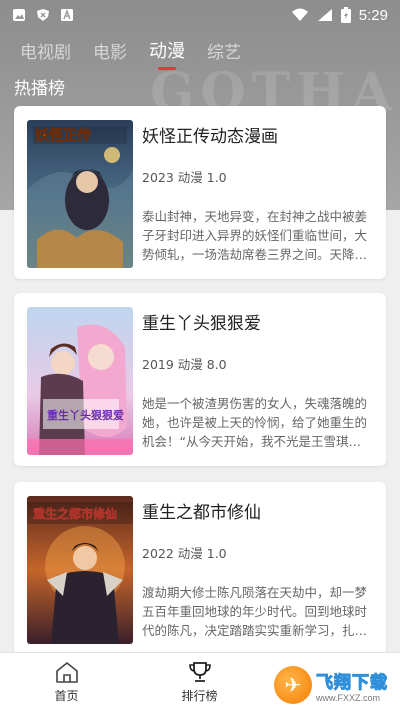 This screenshot has width=400, height=711. I want to click on nav-home-label: 首页, so click(66, 696).